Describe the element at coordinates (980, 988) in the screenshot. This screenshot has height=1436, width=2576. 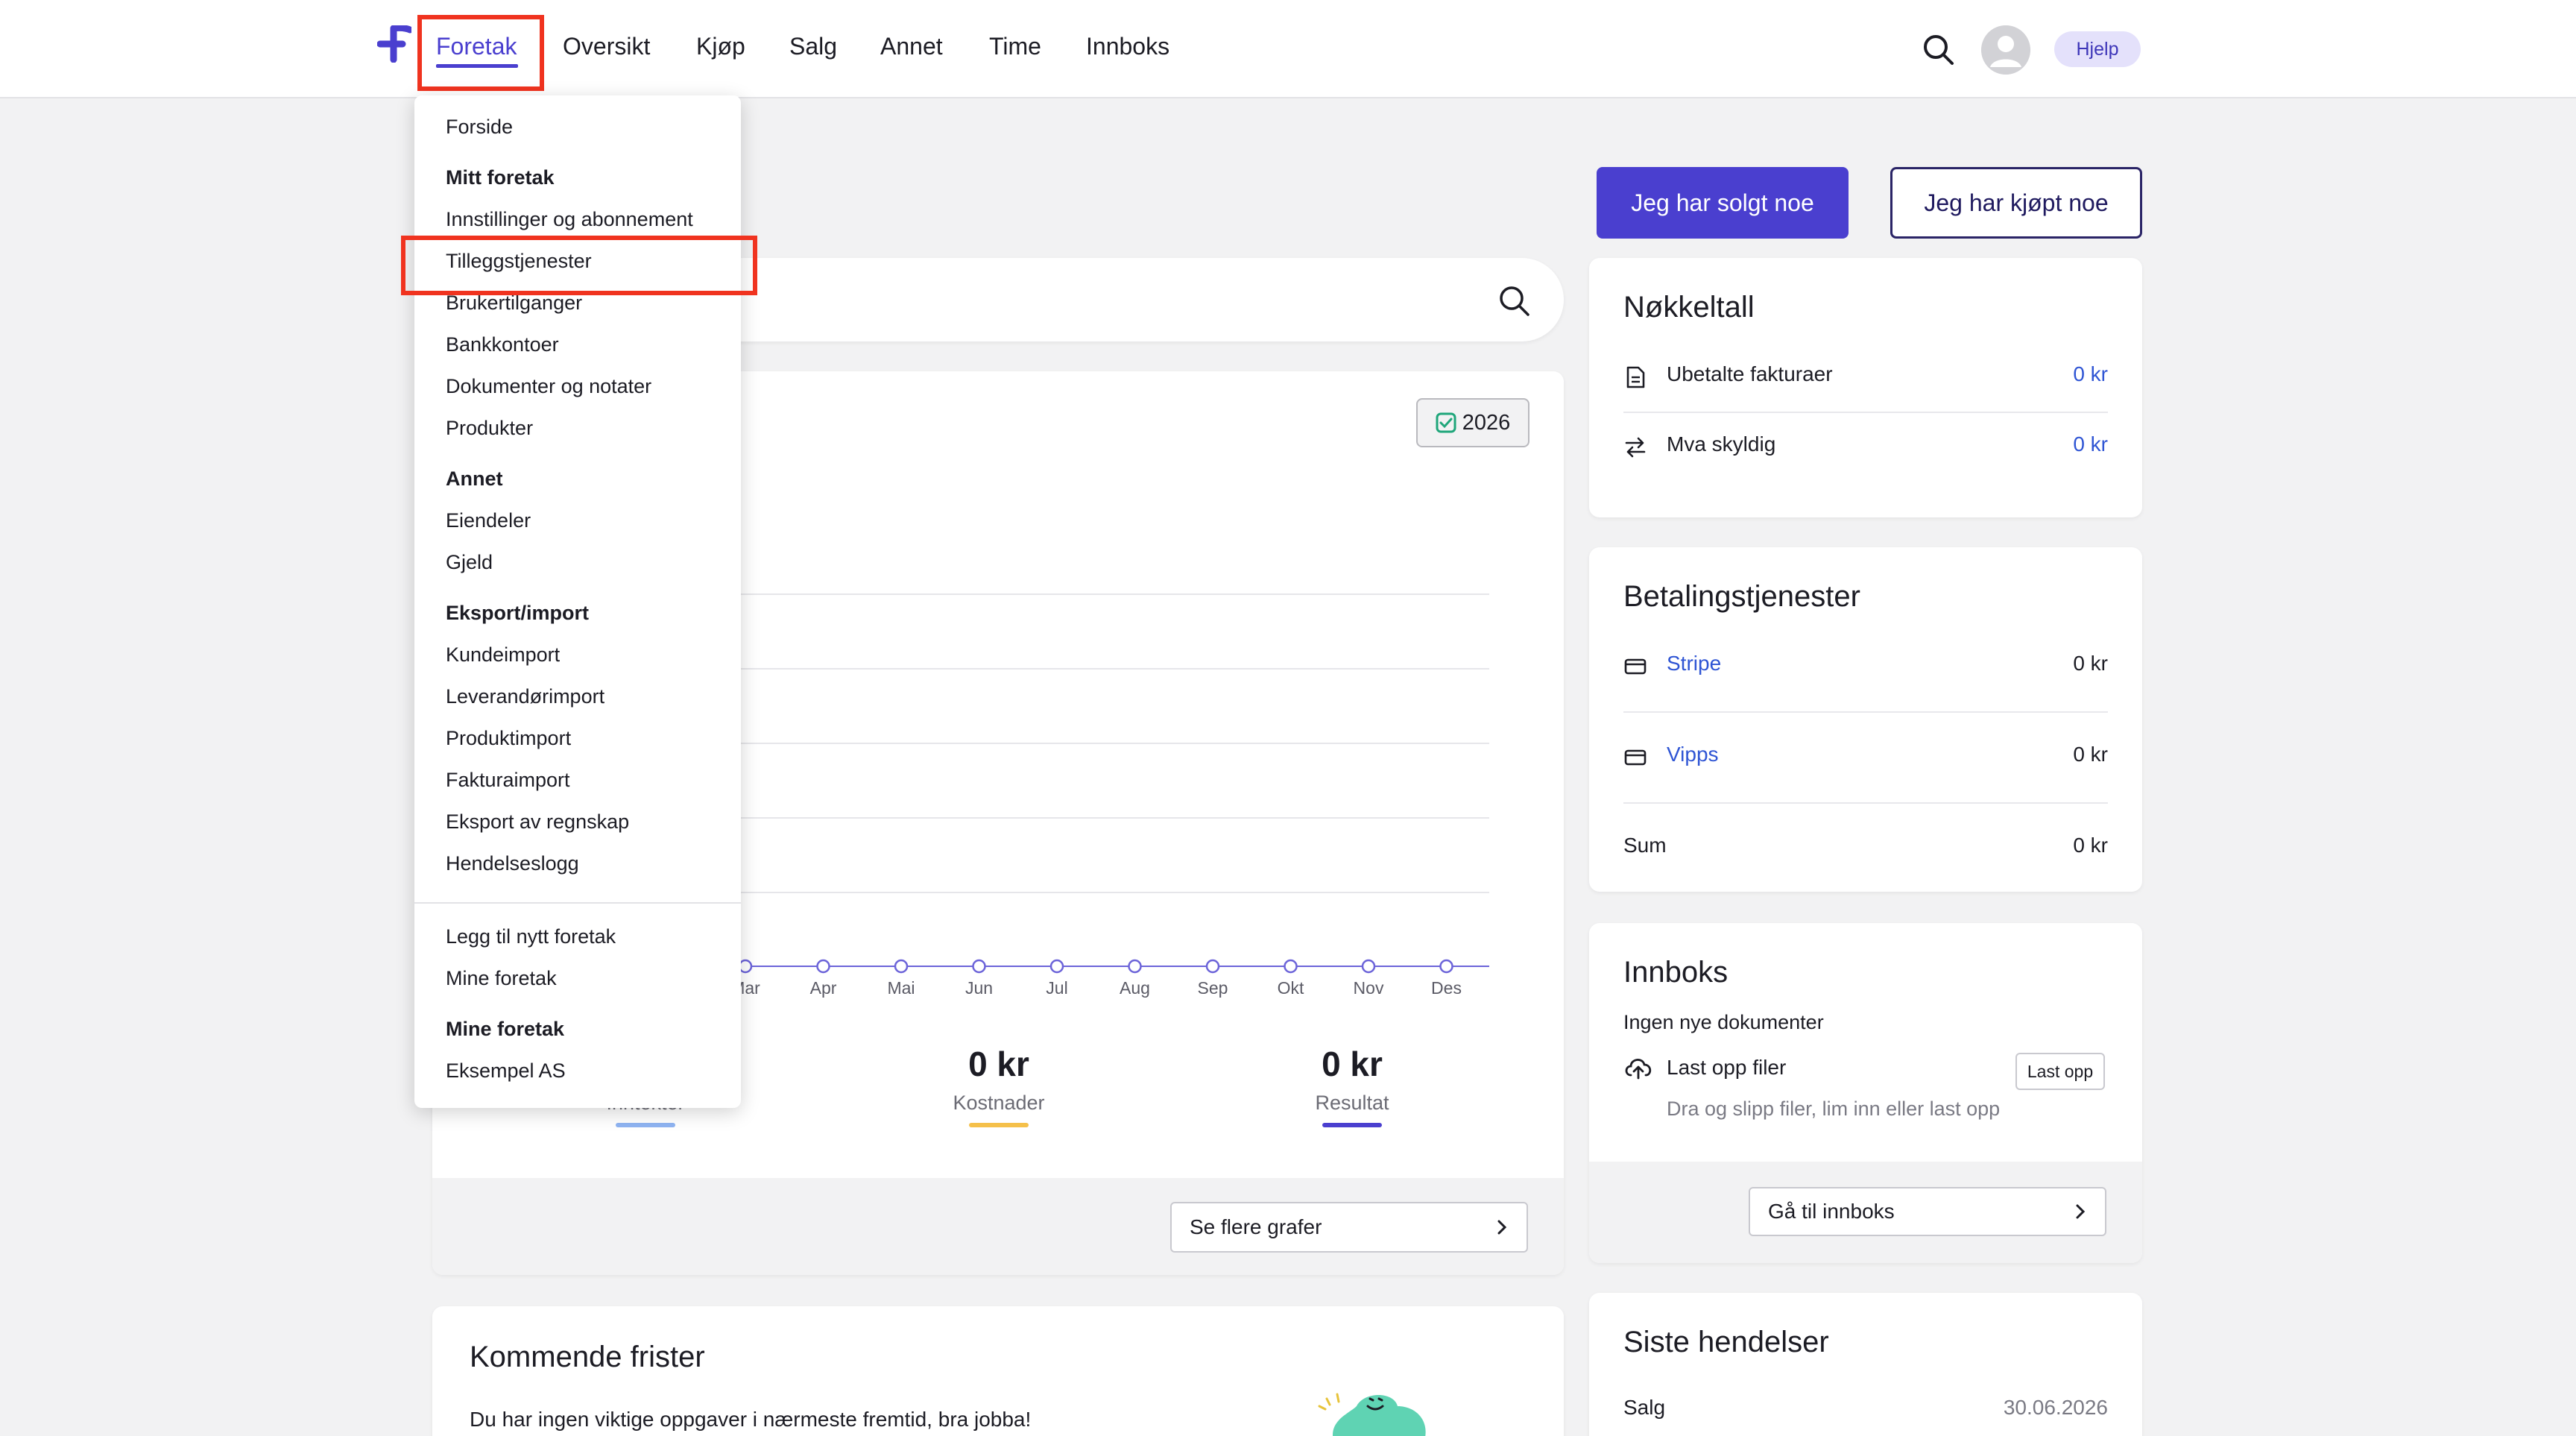
I see `chart-x-label-jun: Jun` at that location.